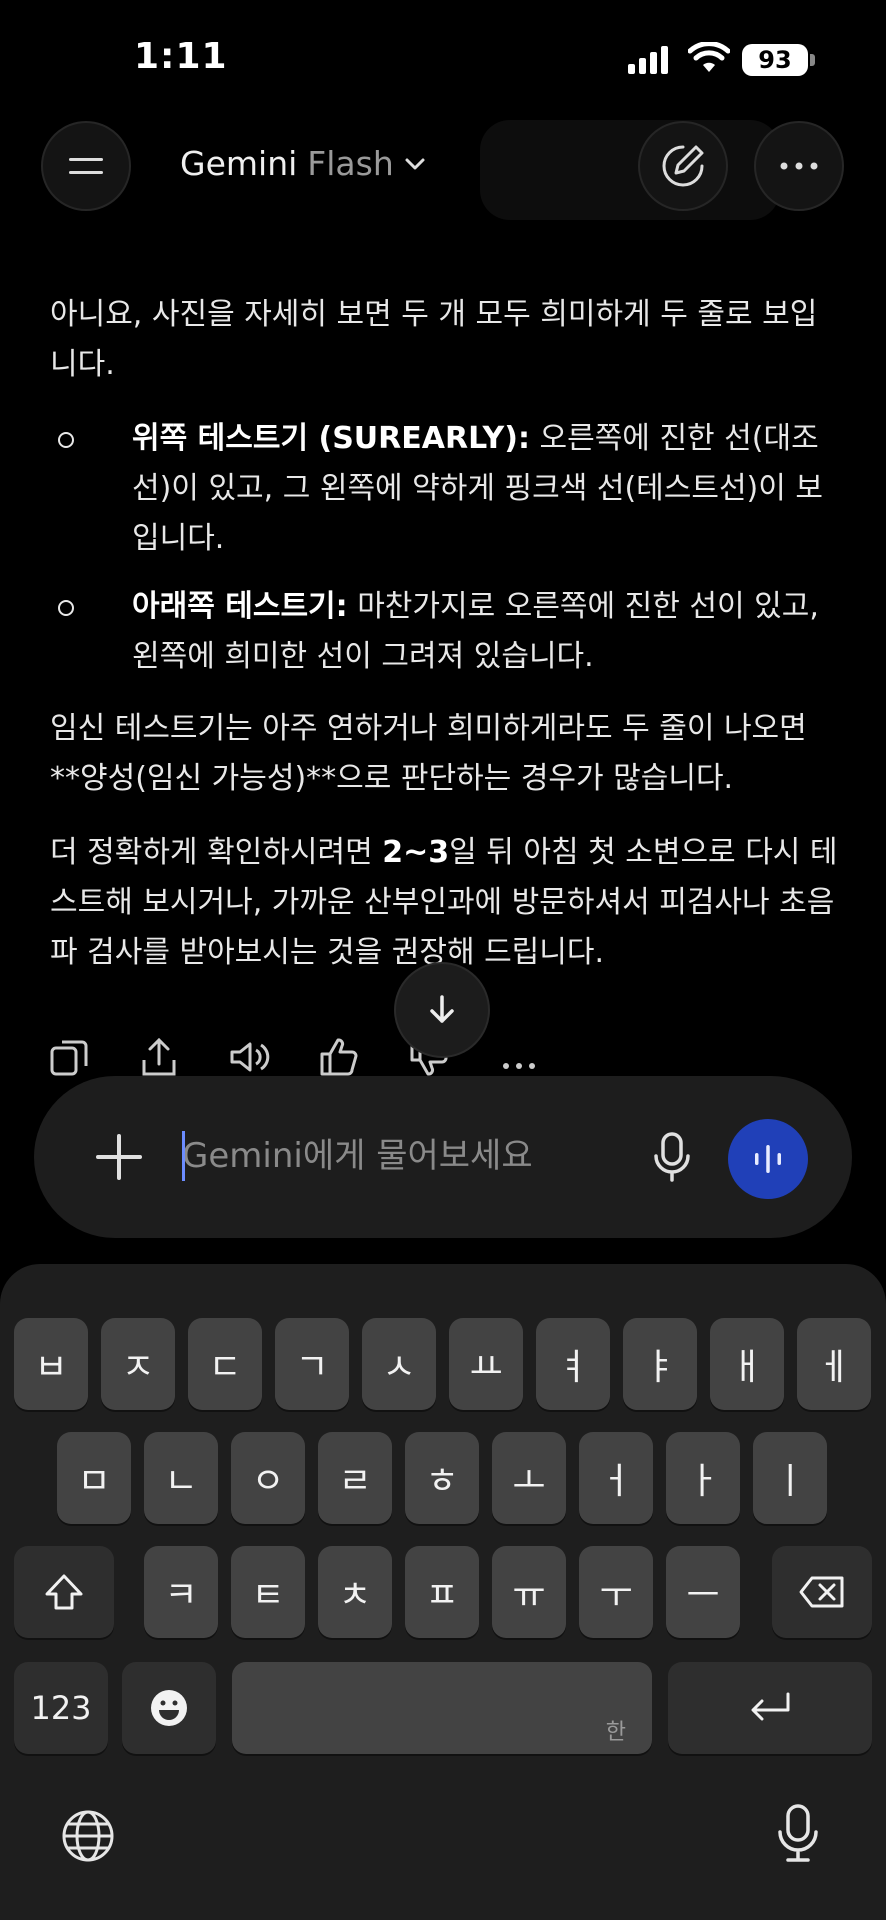 The width and height of the screenshot is (886, 1920). Describe the element at coordinates (69, 1057) in the screenshot. I see `copy-icon` at that location.